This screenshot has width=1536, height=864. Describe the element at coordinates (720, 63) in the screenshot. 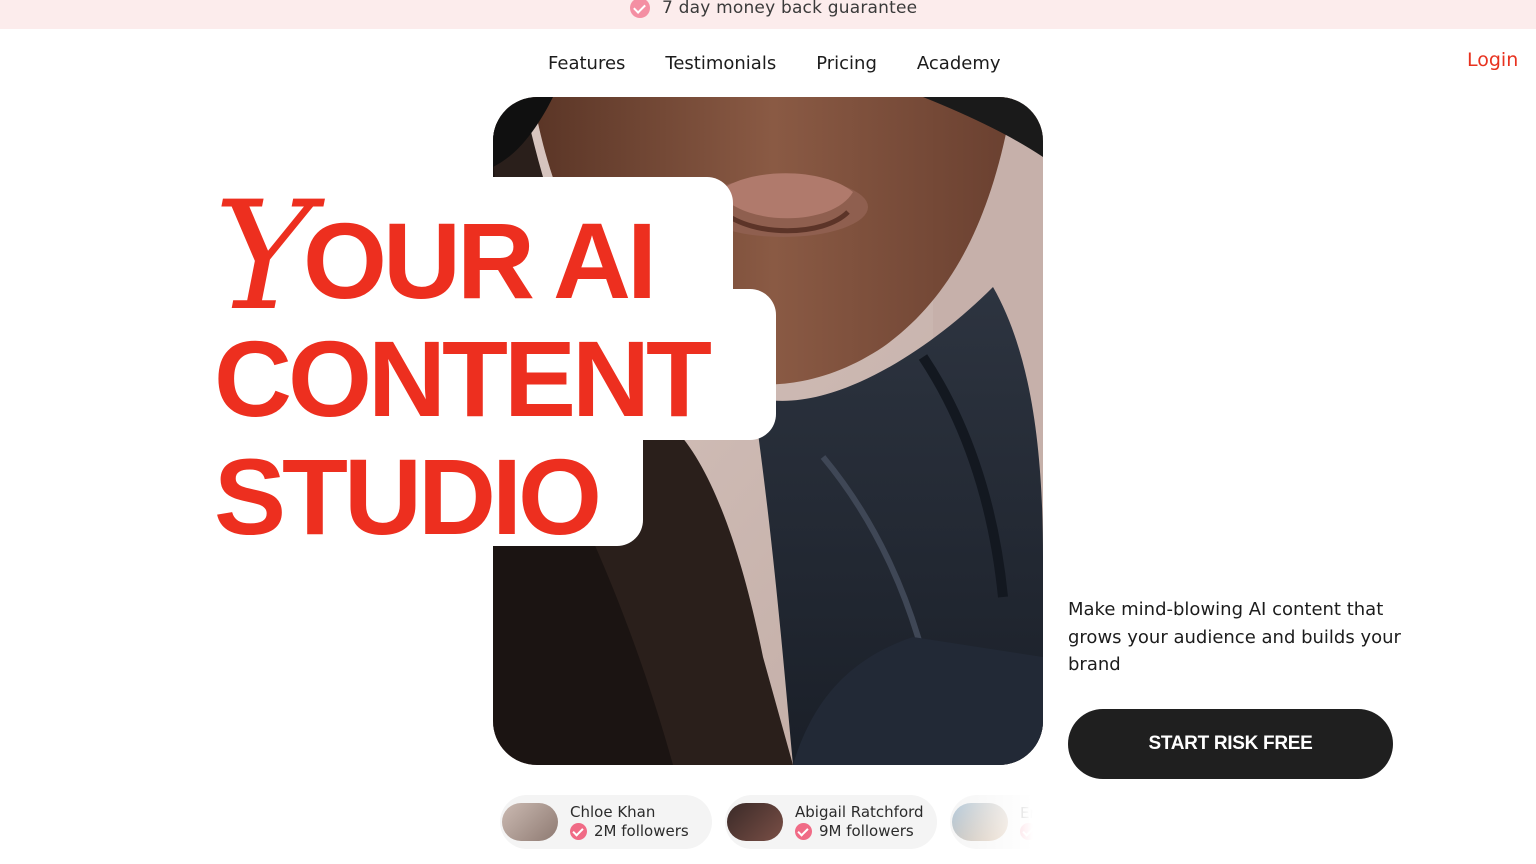

I see `nav-testimonials: Testimonials` at that location.